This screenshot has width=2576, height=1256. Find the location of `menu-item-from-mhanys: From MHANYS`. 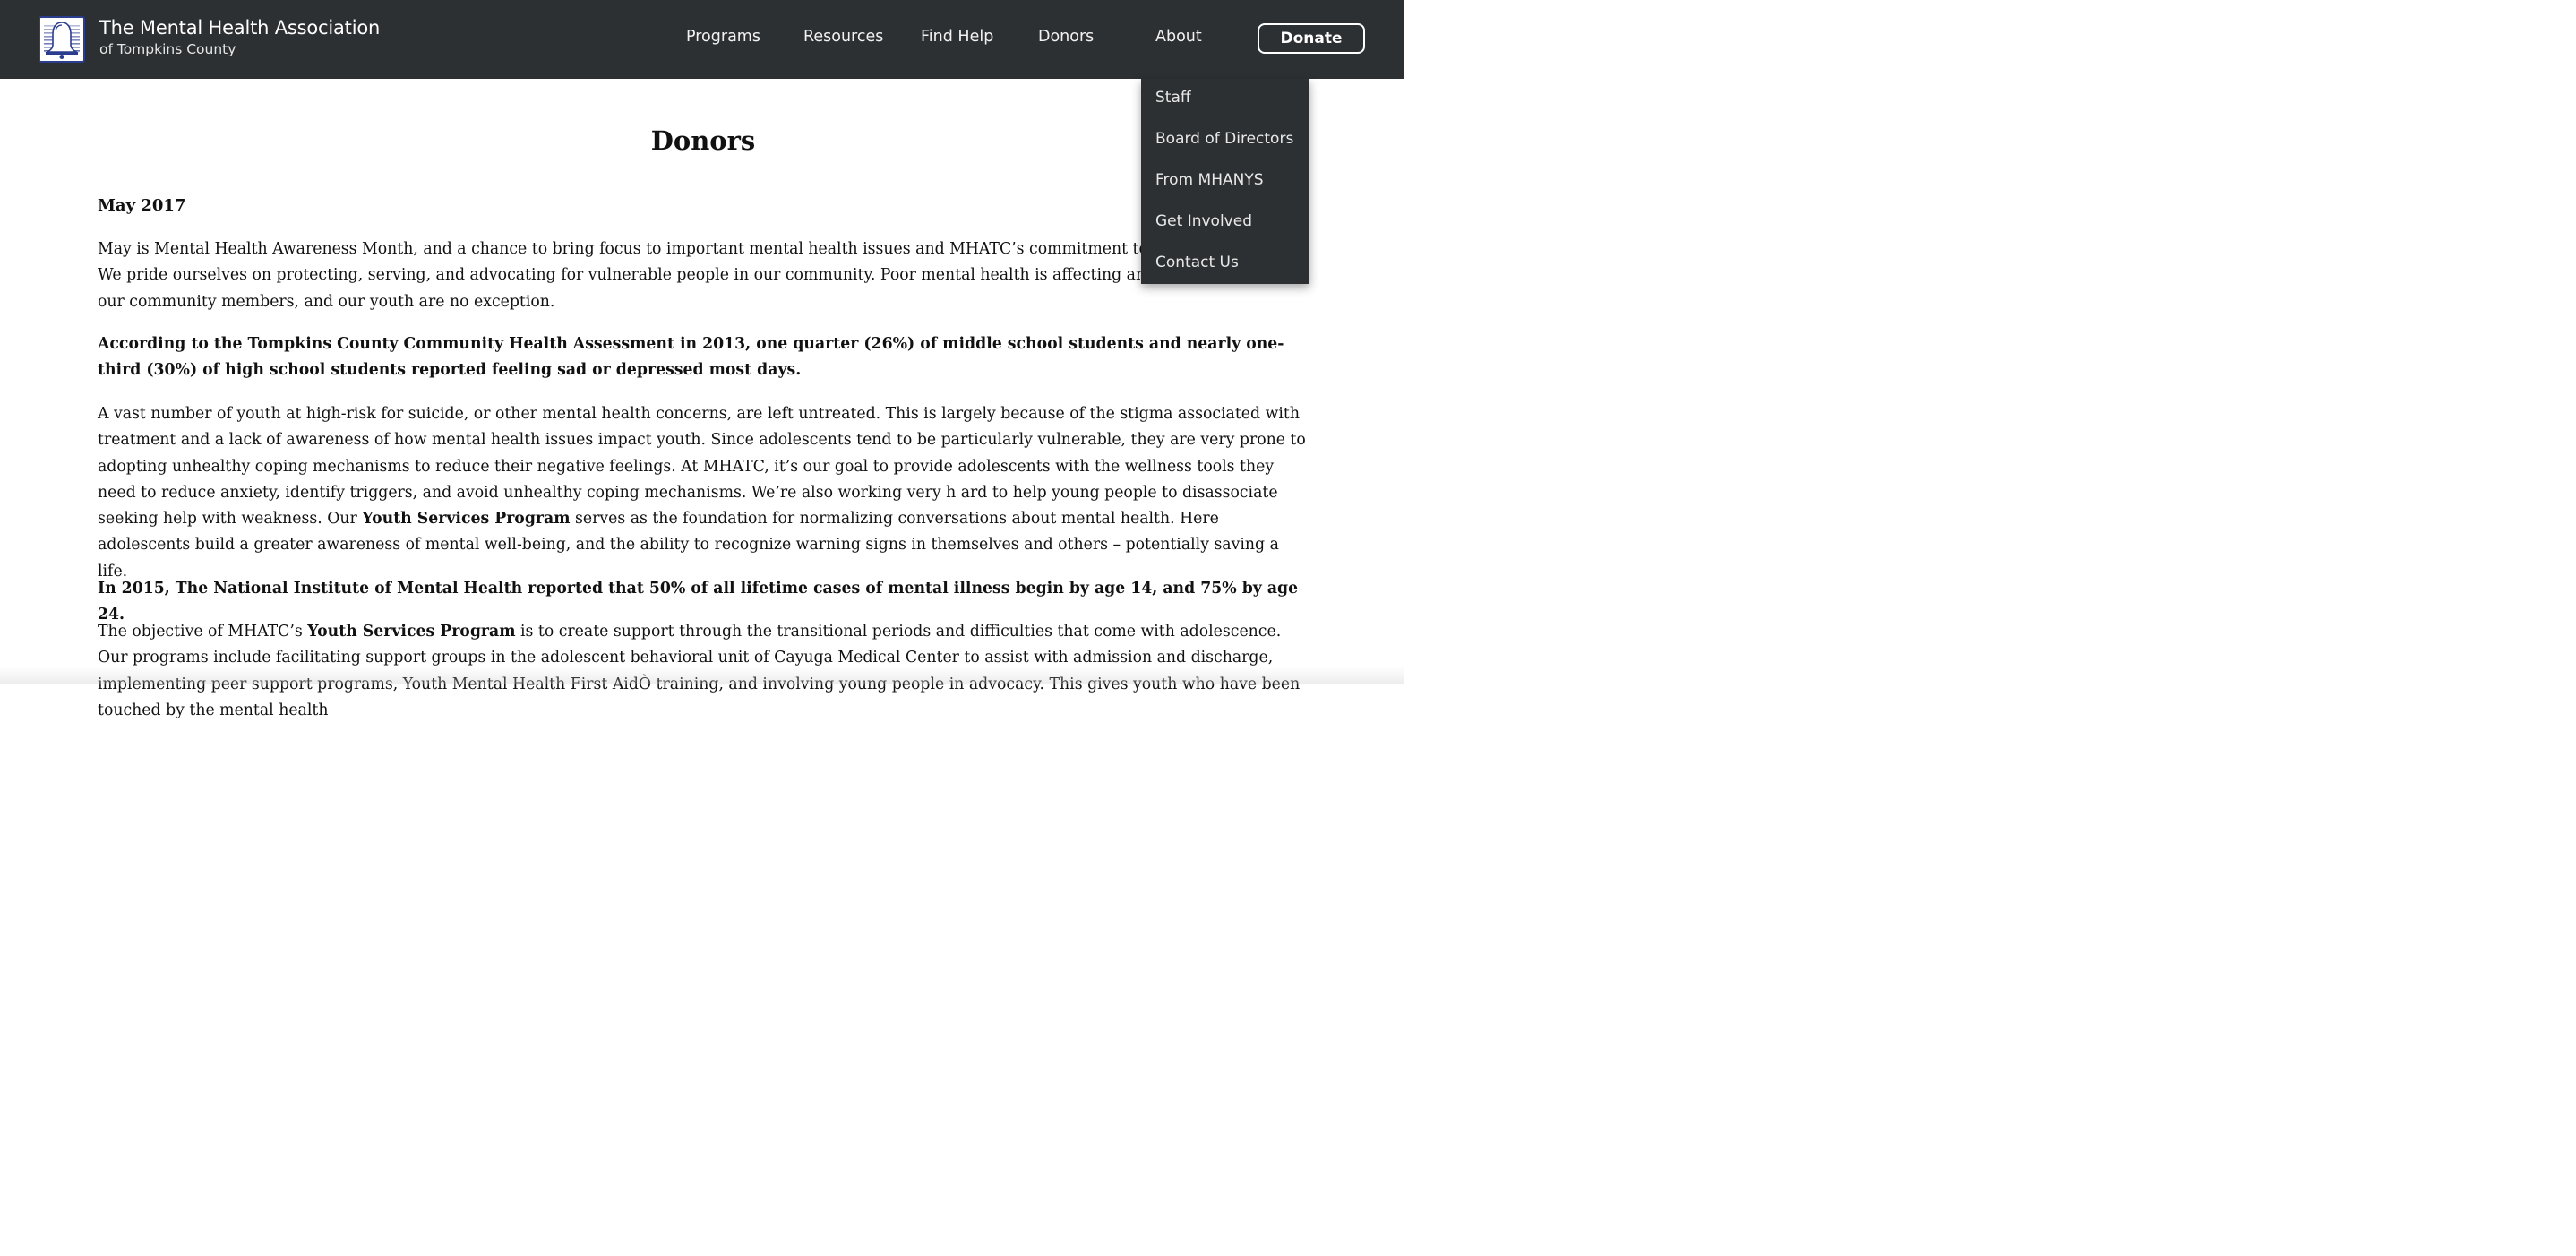

menu-item-from-mhanys: From MHANYS is located at coordinates (1209, 180).